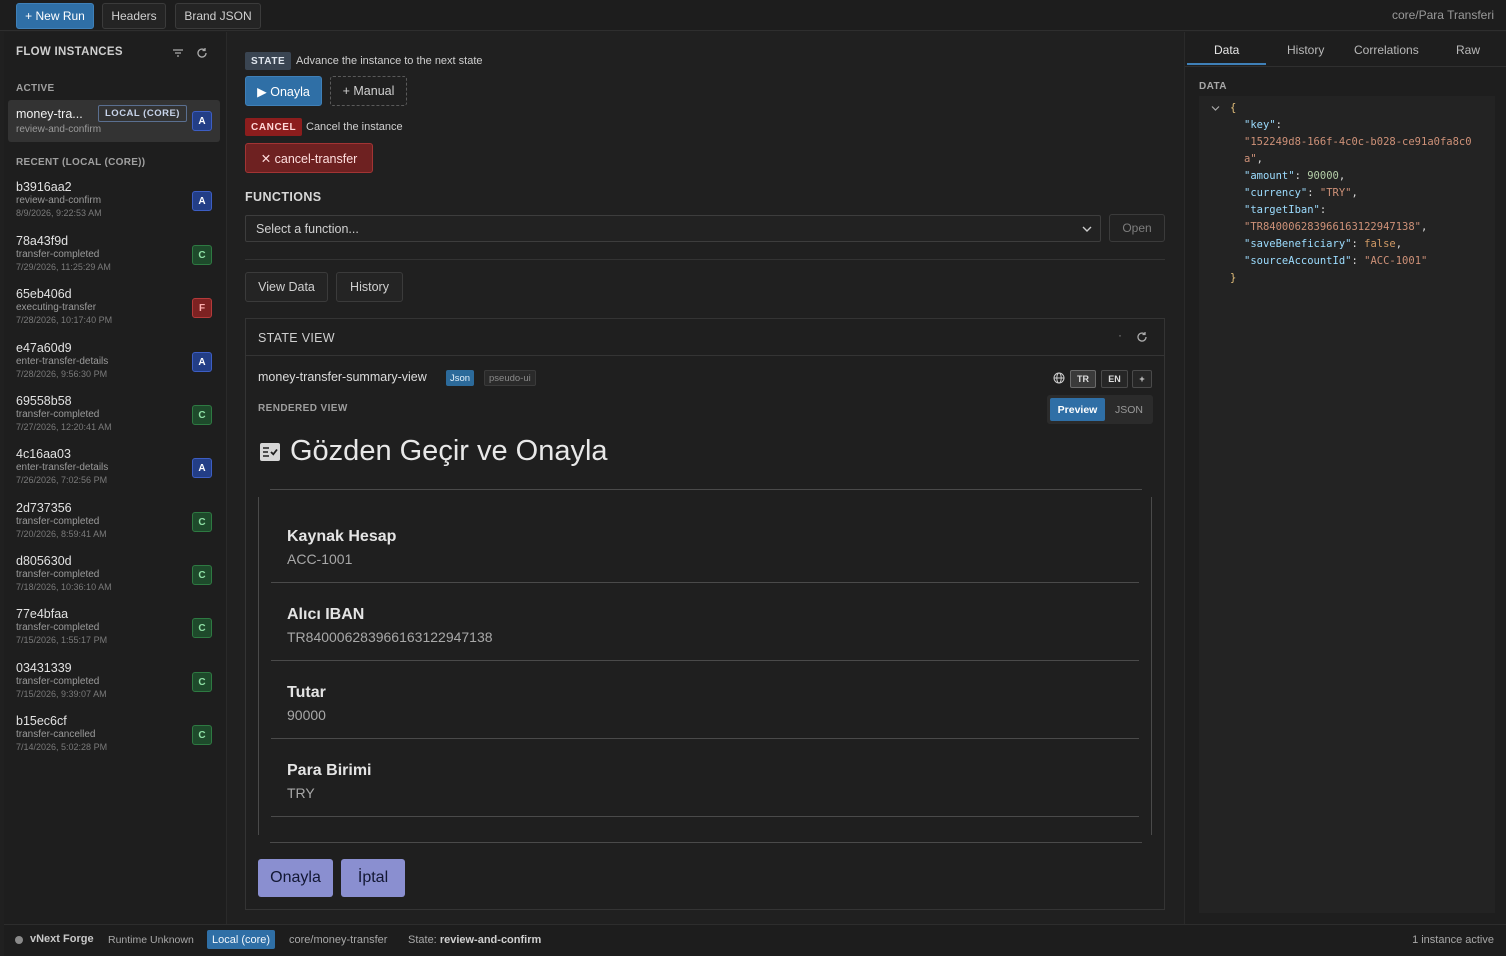 Image resolution: width=1506 pixels, height=956 pixels. I want to click on instance-id: d805630d, so click(44, 561).